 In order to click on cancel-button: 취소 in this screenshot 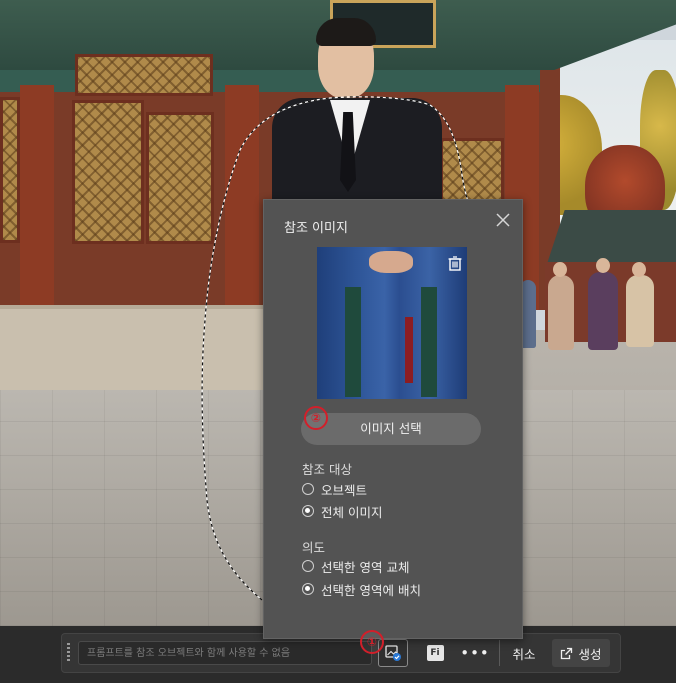, I will do `click(524, 653)`.